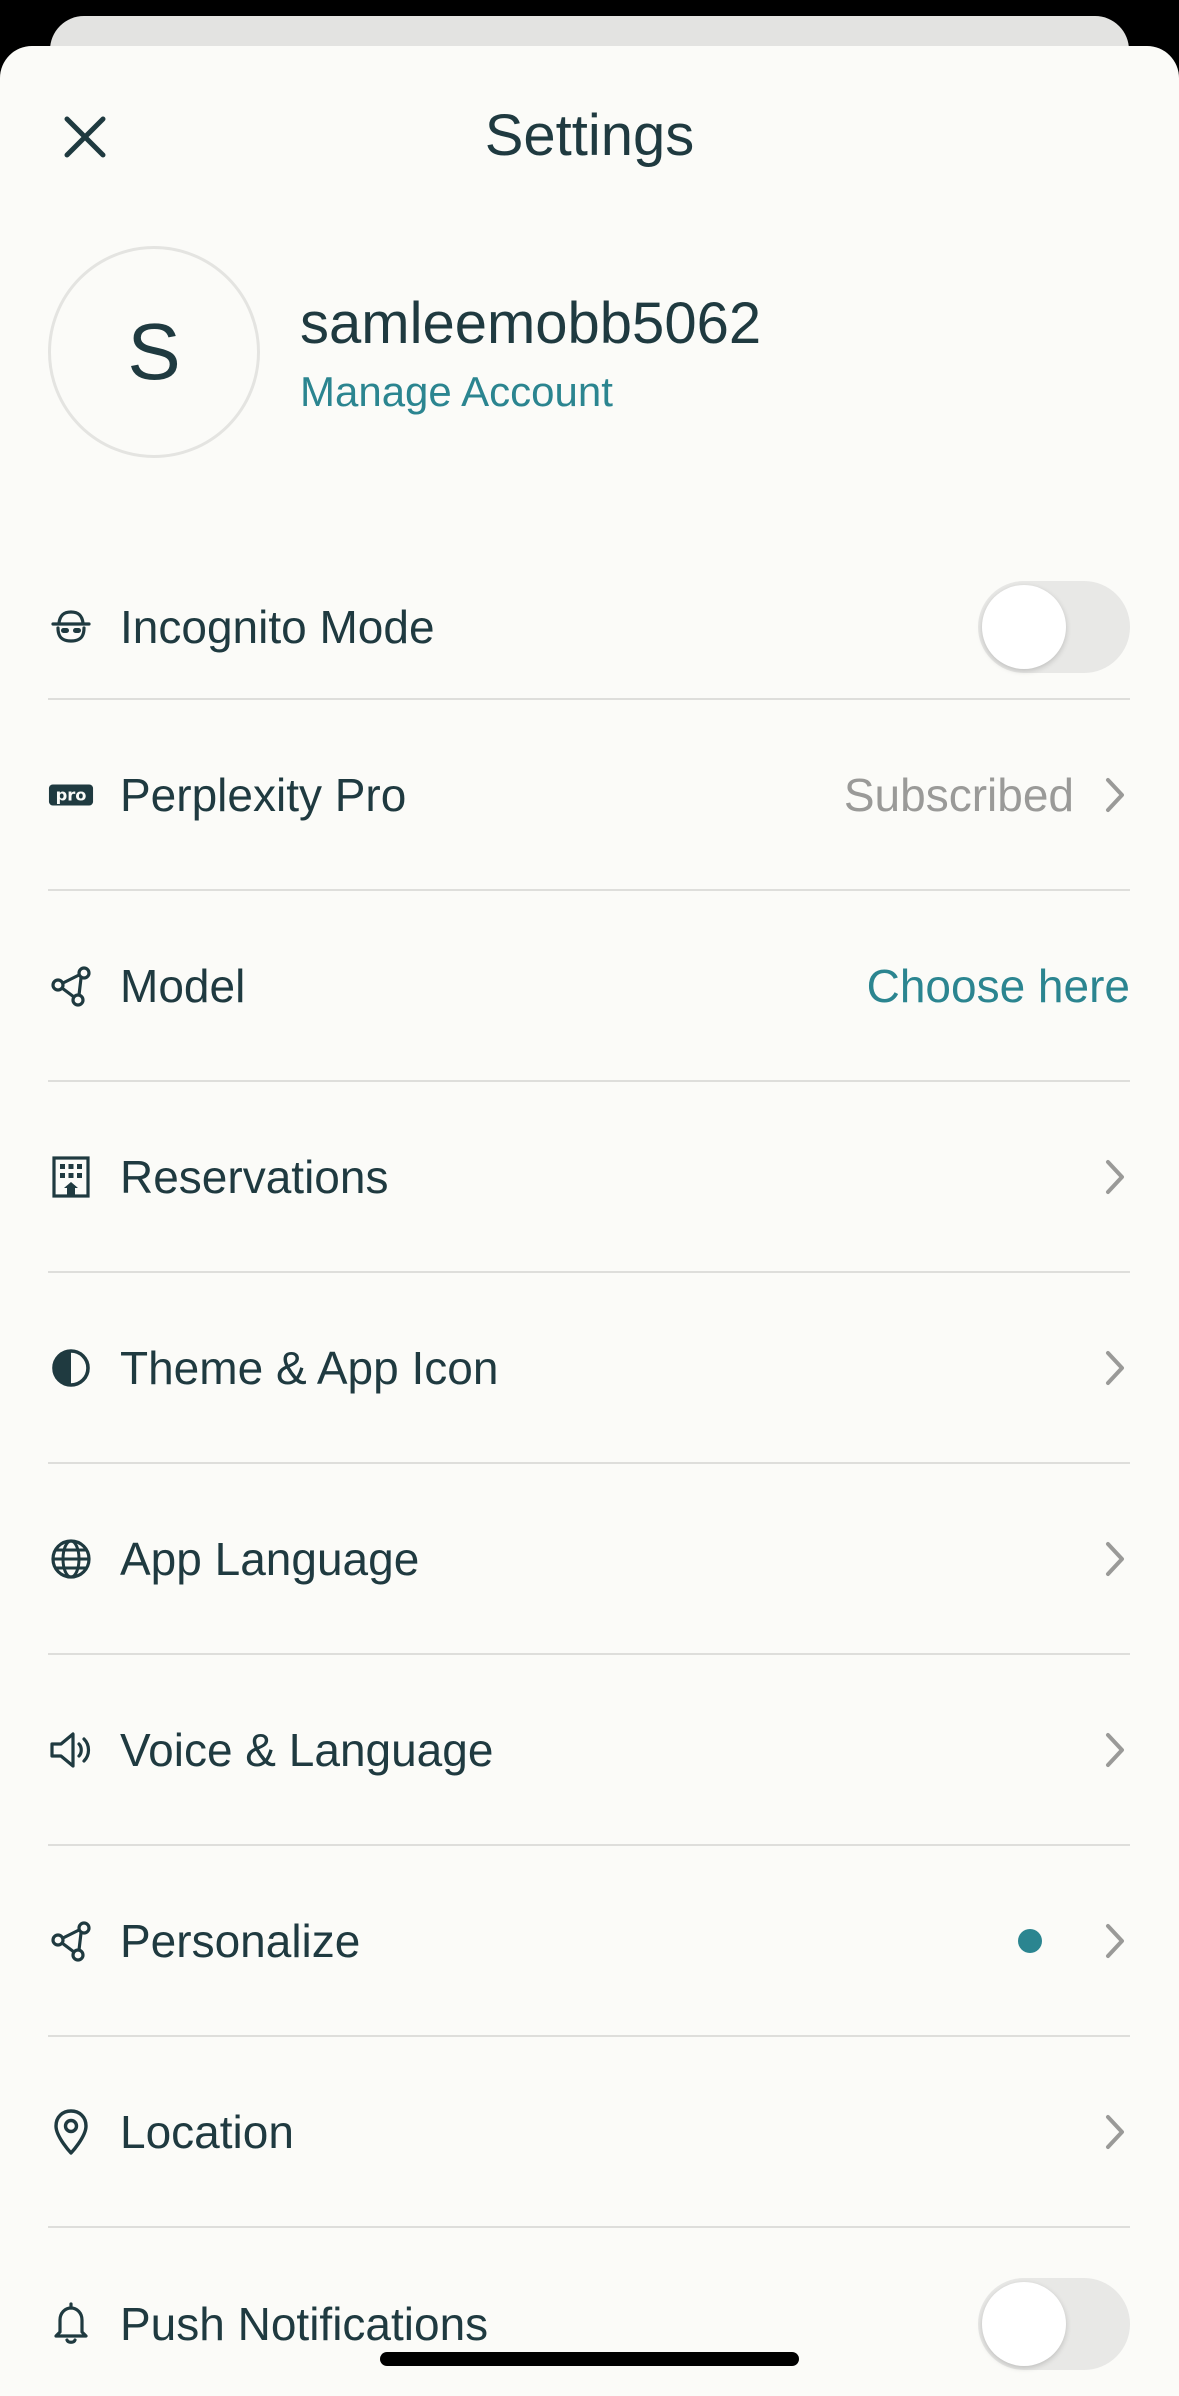 The image size is (1179, 2396). Describe the element at coordinates (207, 2131) in the screenshot. I see `location-label: Location` at that location.